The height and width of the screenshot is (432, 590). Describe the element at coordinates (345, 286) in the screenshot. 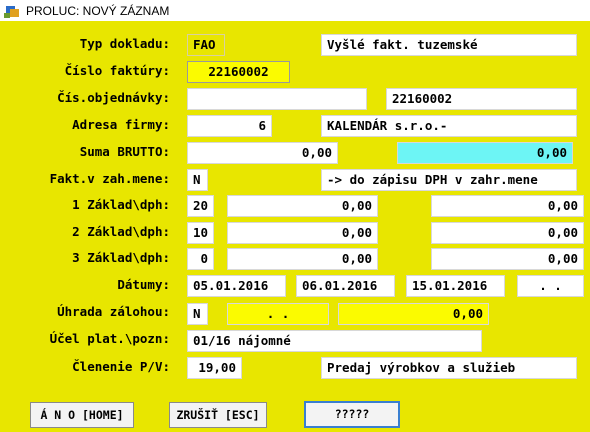

I see `date-2-field: 06.01.2016` at that location.